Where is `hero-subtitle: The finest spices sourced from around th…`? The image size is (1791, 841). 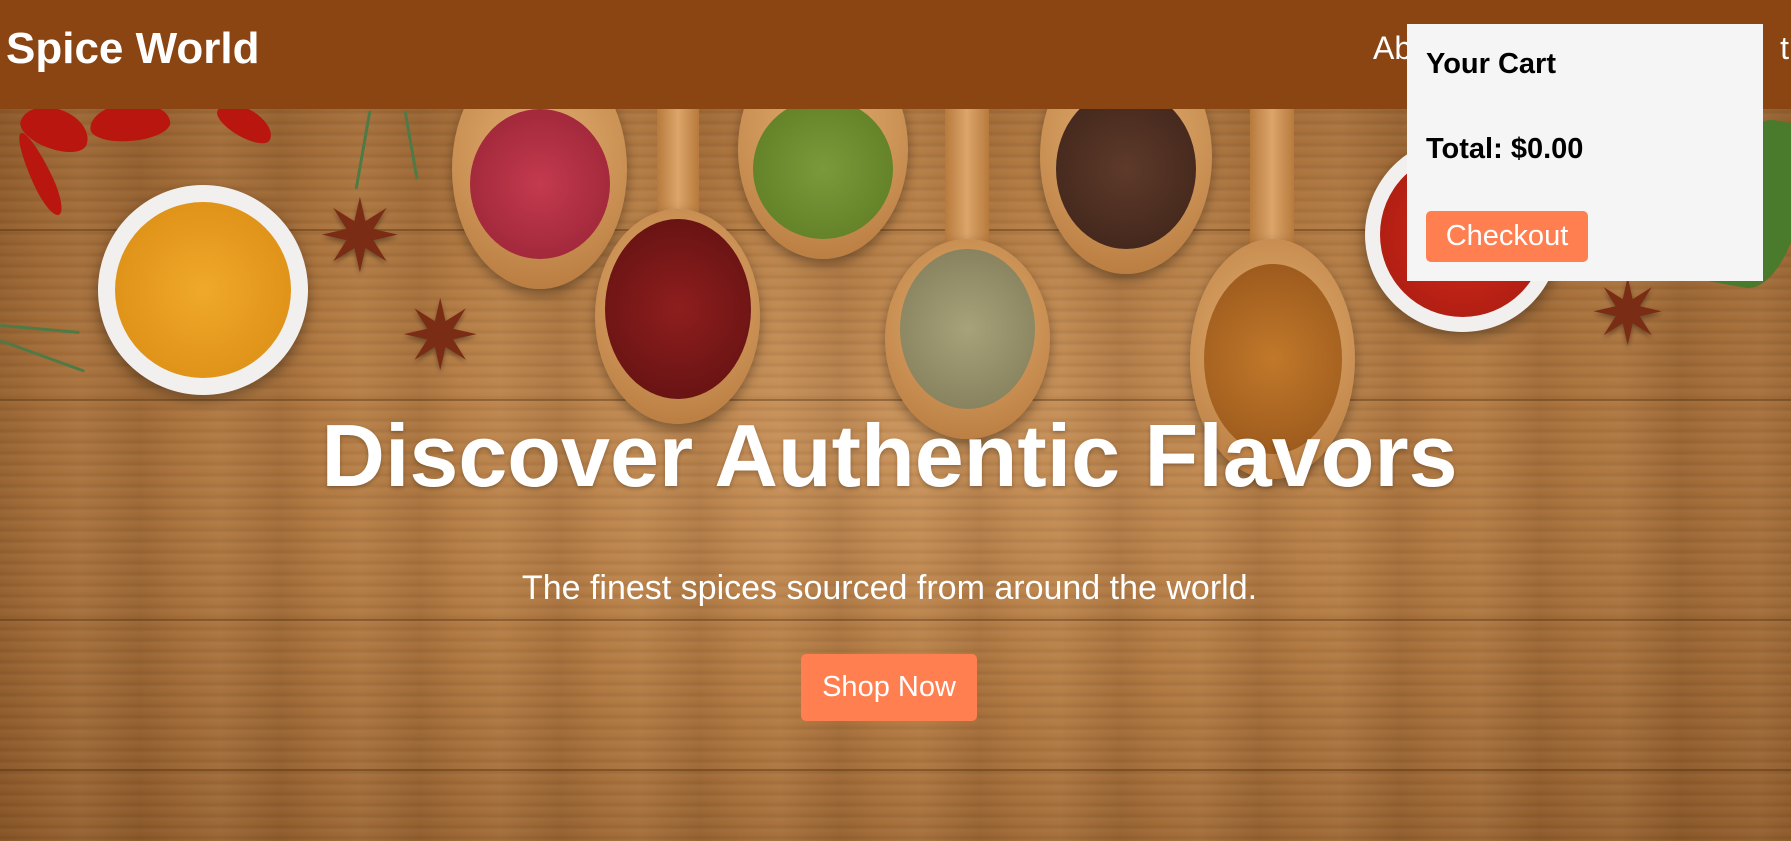
hero-subtitle: The finest spices sourced from around th… is located at coordinates (889, 588).